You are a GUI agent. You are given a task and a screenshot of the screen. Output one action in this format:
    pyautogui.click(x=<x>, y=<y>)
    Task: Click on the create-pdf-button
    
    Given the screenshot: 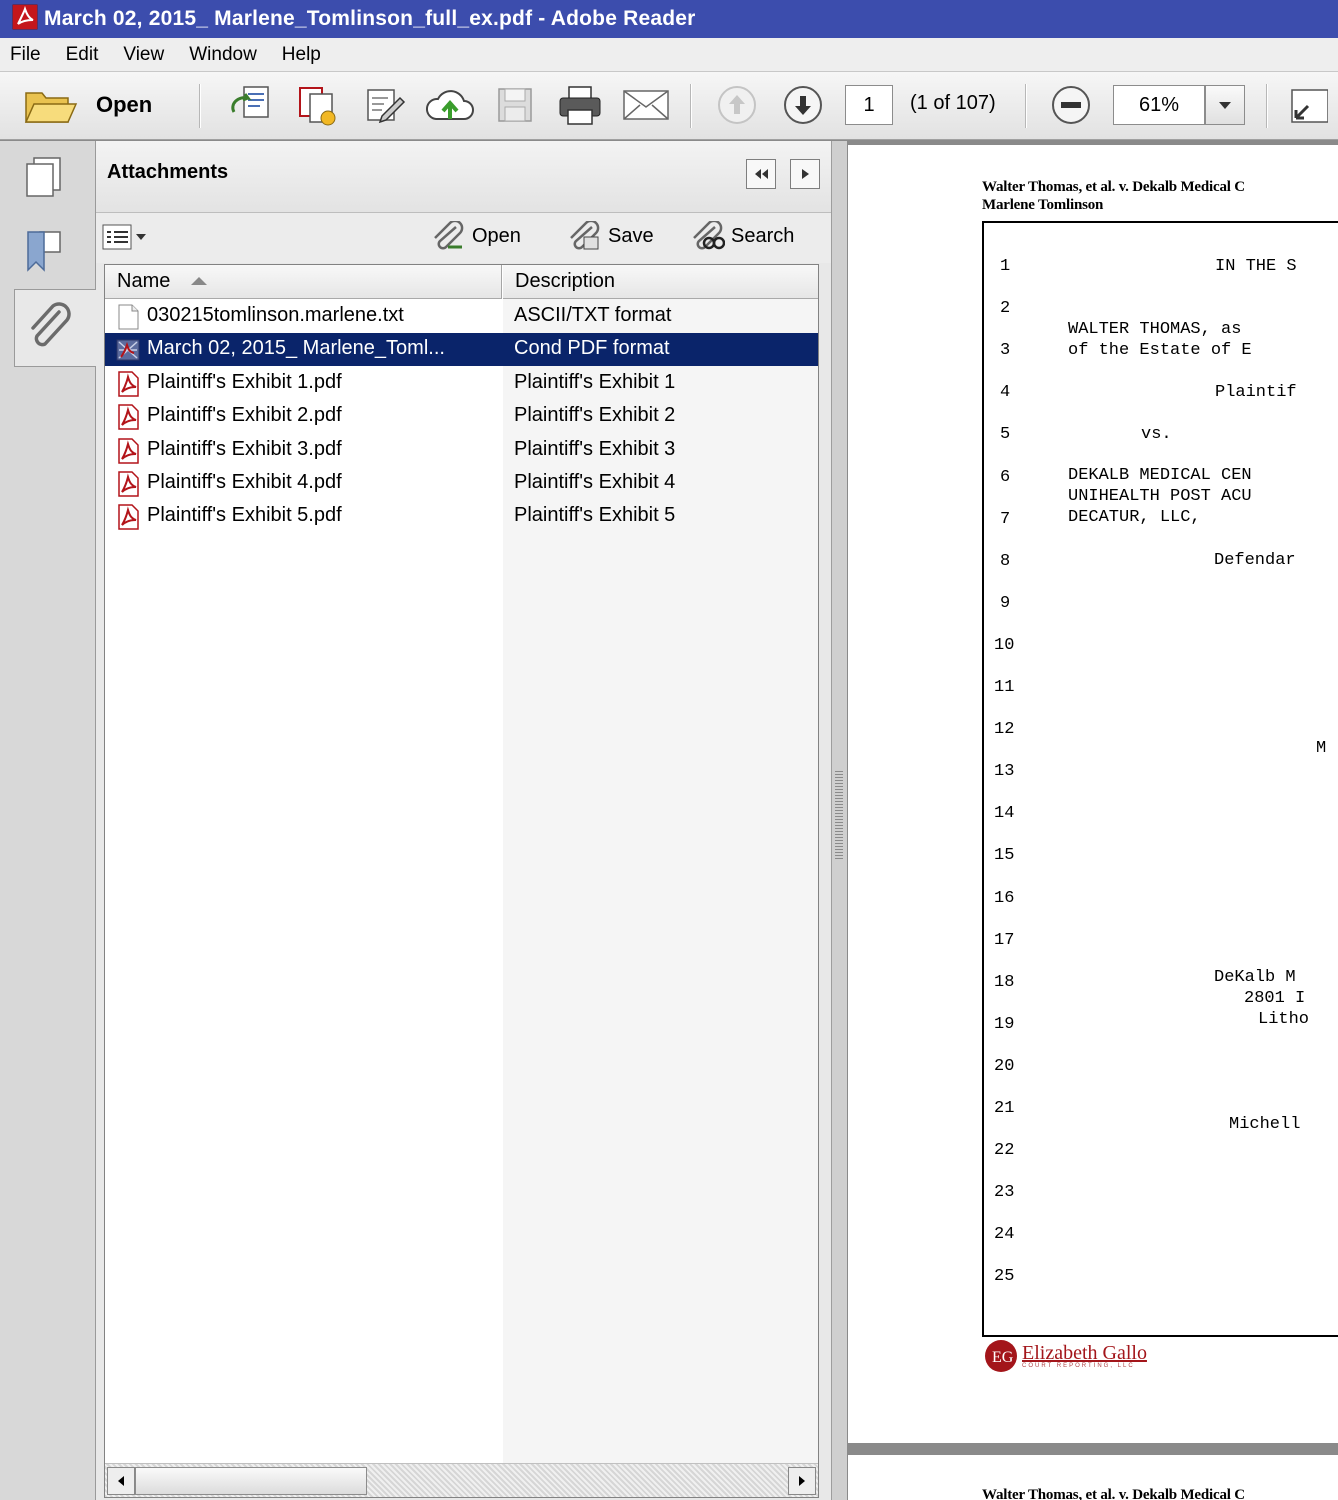 What is the action you would take?
    pyautogui.click(x=252, y=105)
    